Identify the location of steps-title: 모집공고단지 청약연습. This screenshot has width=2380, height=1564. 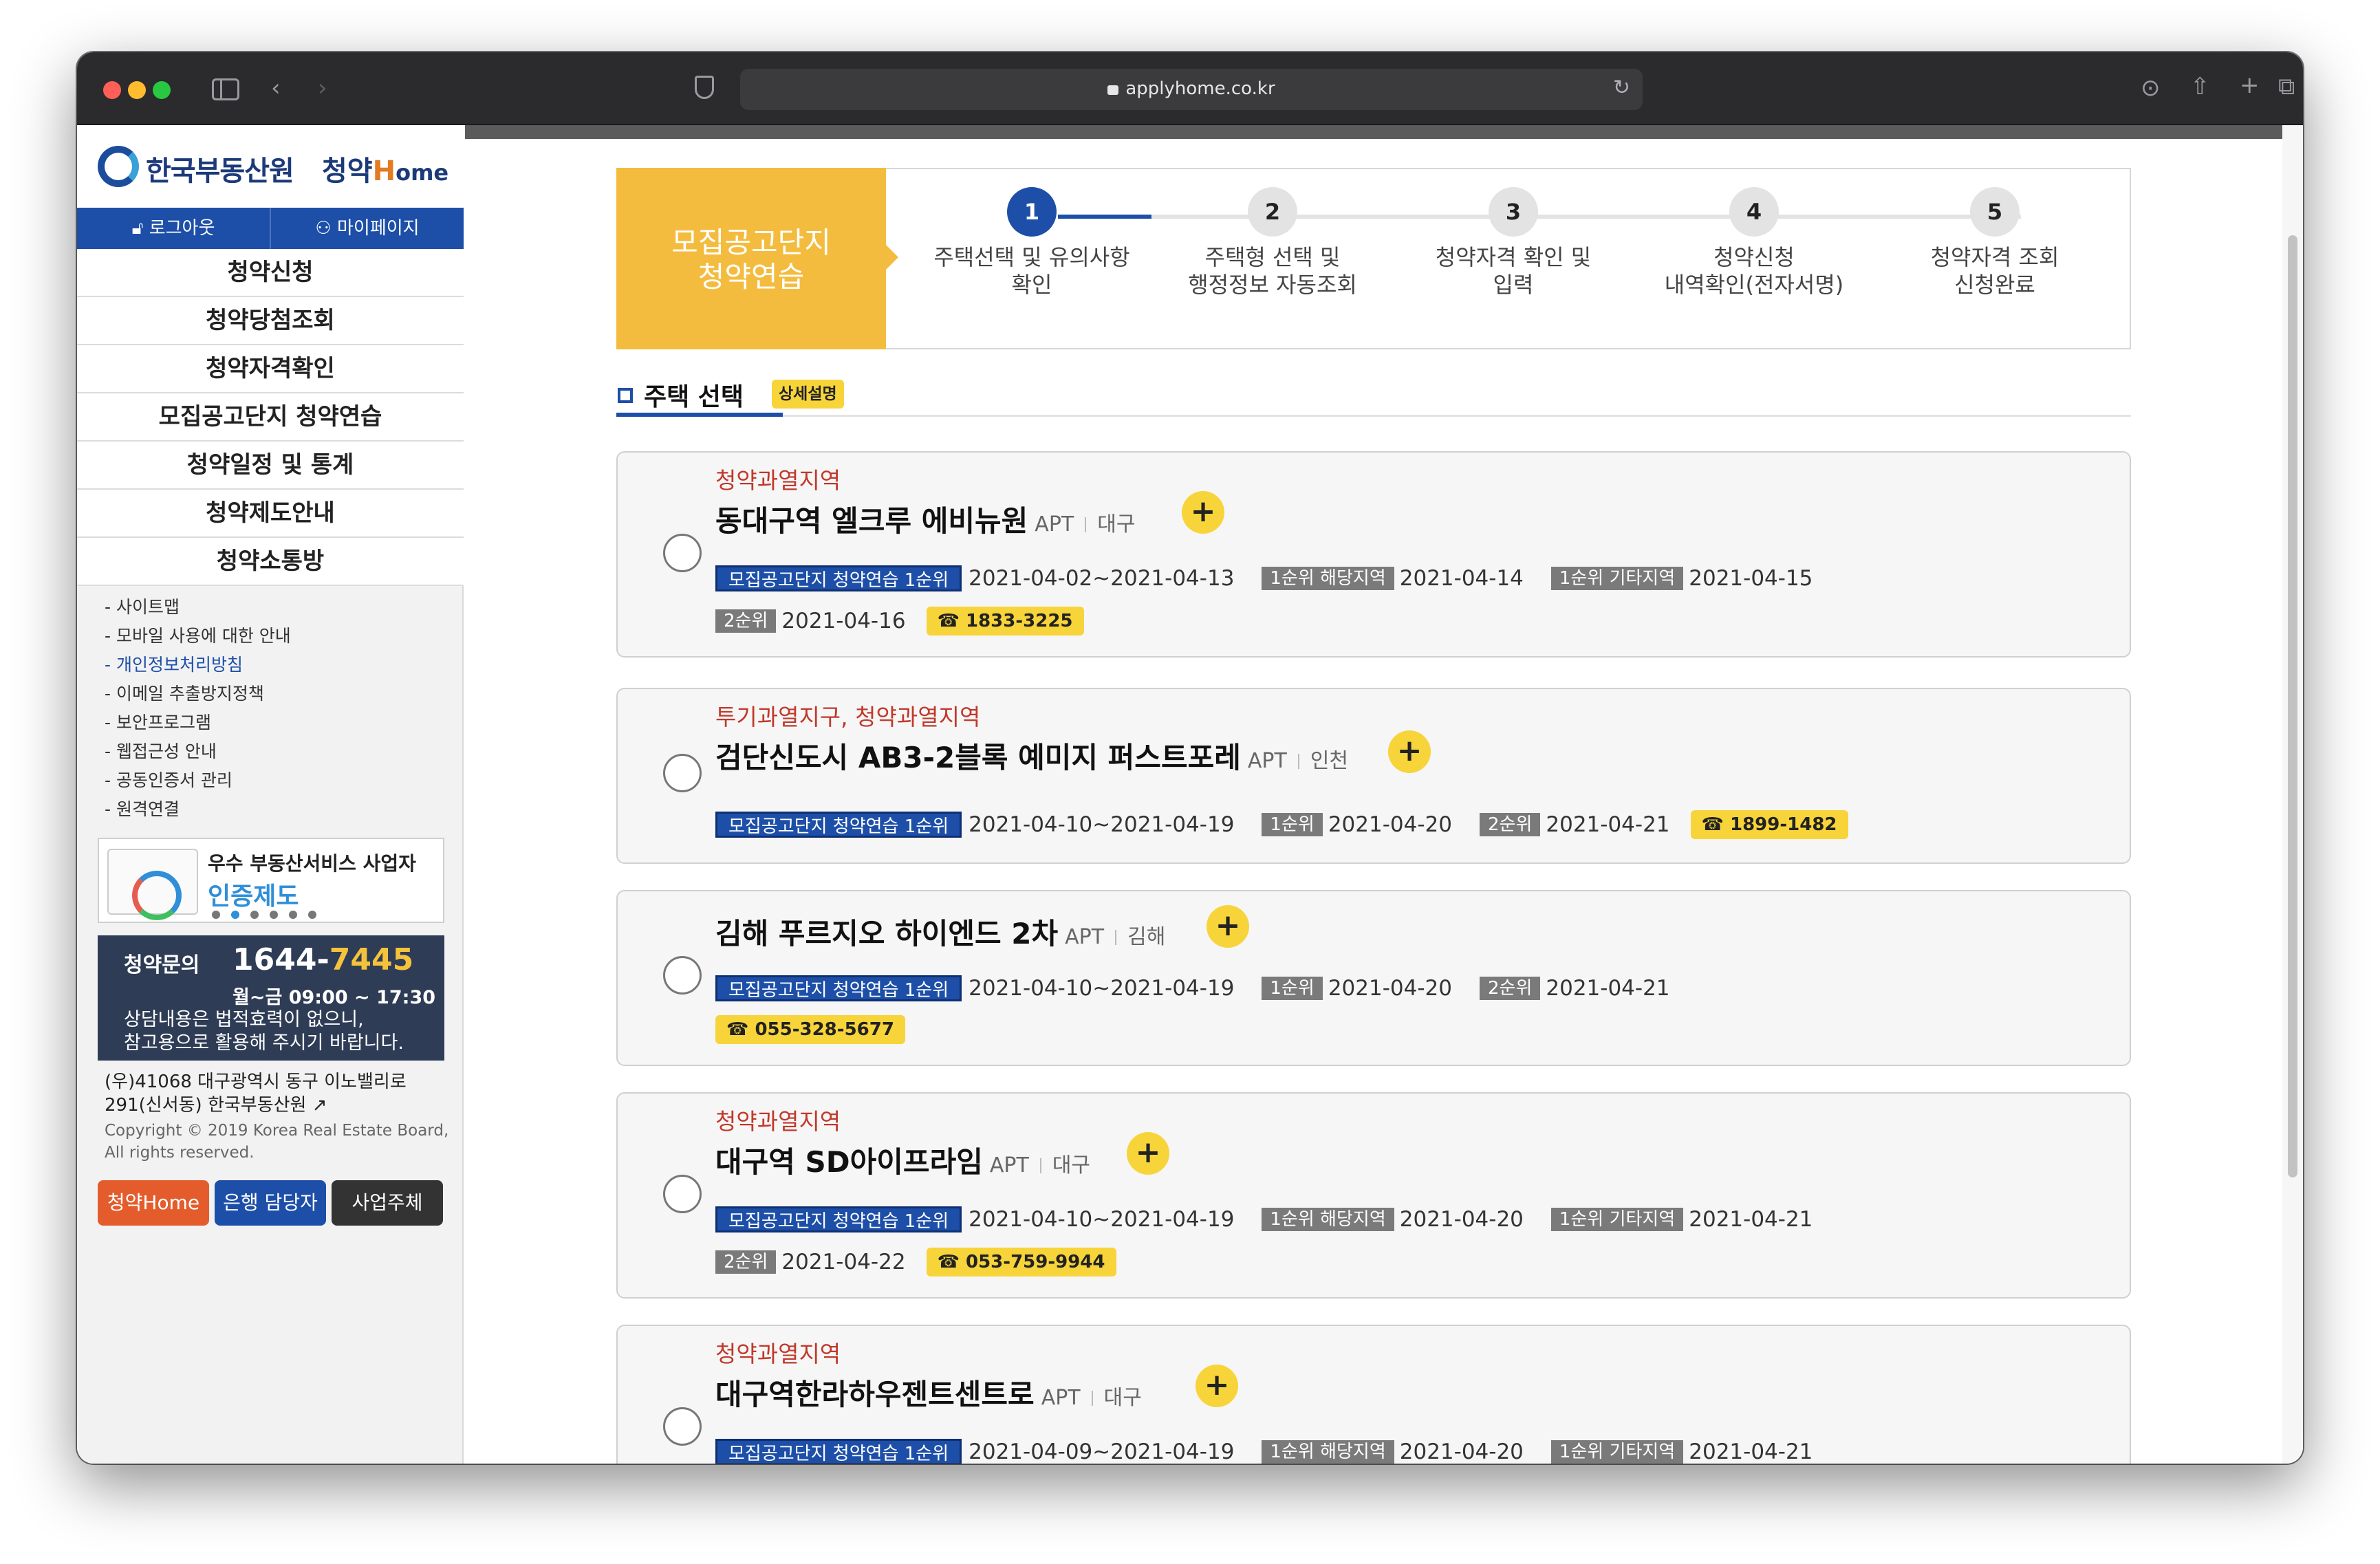
(757, 259).